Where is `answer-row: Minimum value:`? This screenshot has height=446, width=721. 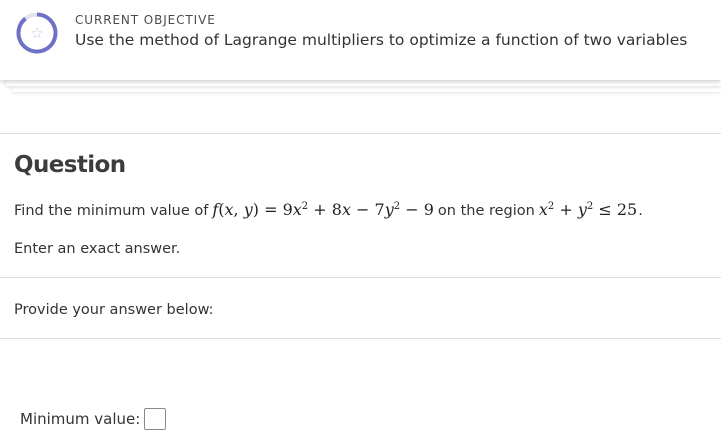
answer-row: Minimum value: is located at coordinates (93, 419).